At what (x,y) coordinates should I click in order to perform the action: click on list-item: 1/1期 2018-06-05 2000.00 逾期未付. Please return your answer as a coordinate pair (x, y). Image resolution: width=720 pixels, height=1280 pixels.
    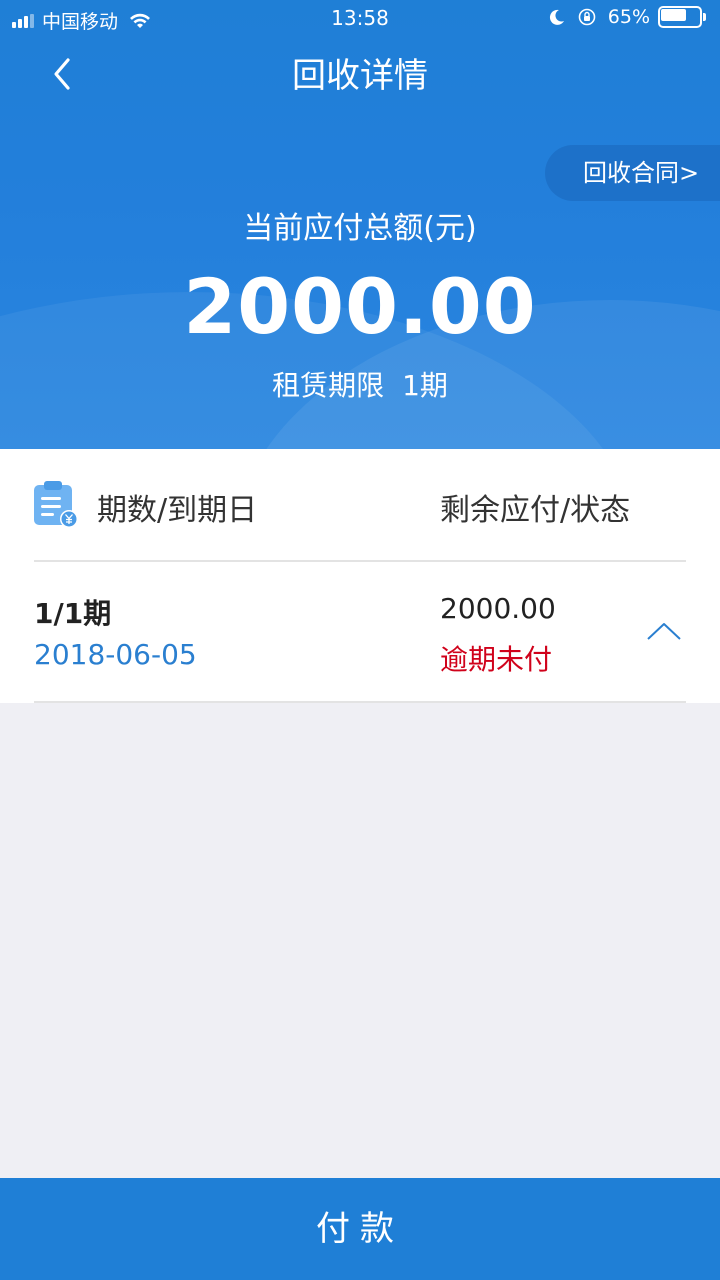
    Looking at the image, I should click on (360, 632).